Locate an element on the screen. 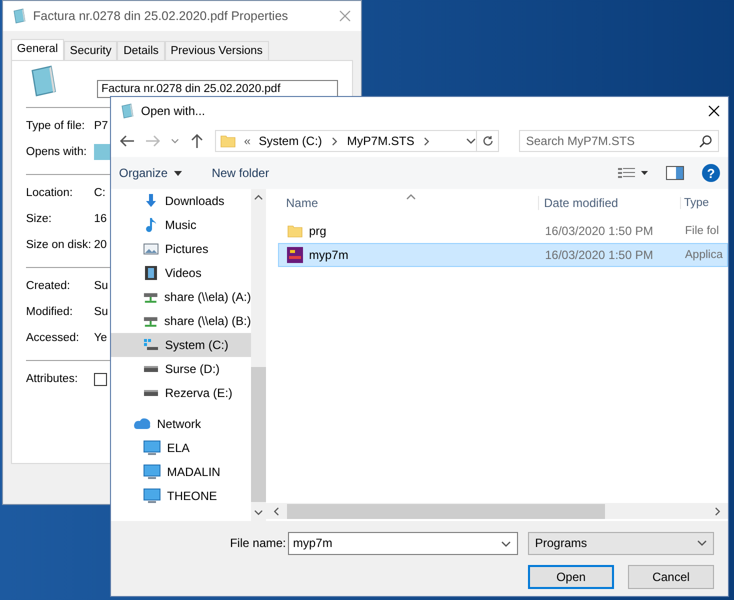  nav-item: Surse (D:) is located at coordinates (181, 369).